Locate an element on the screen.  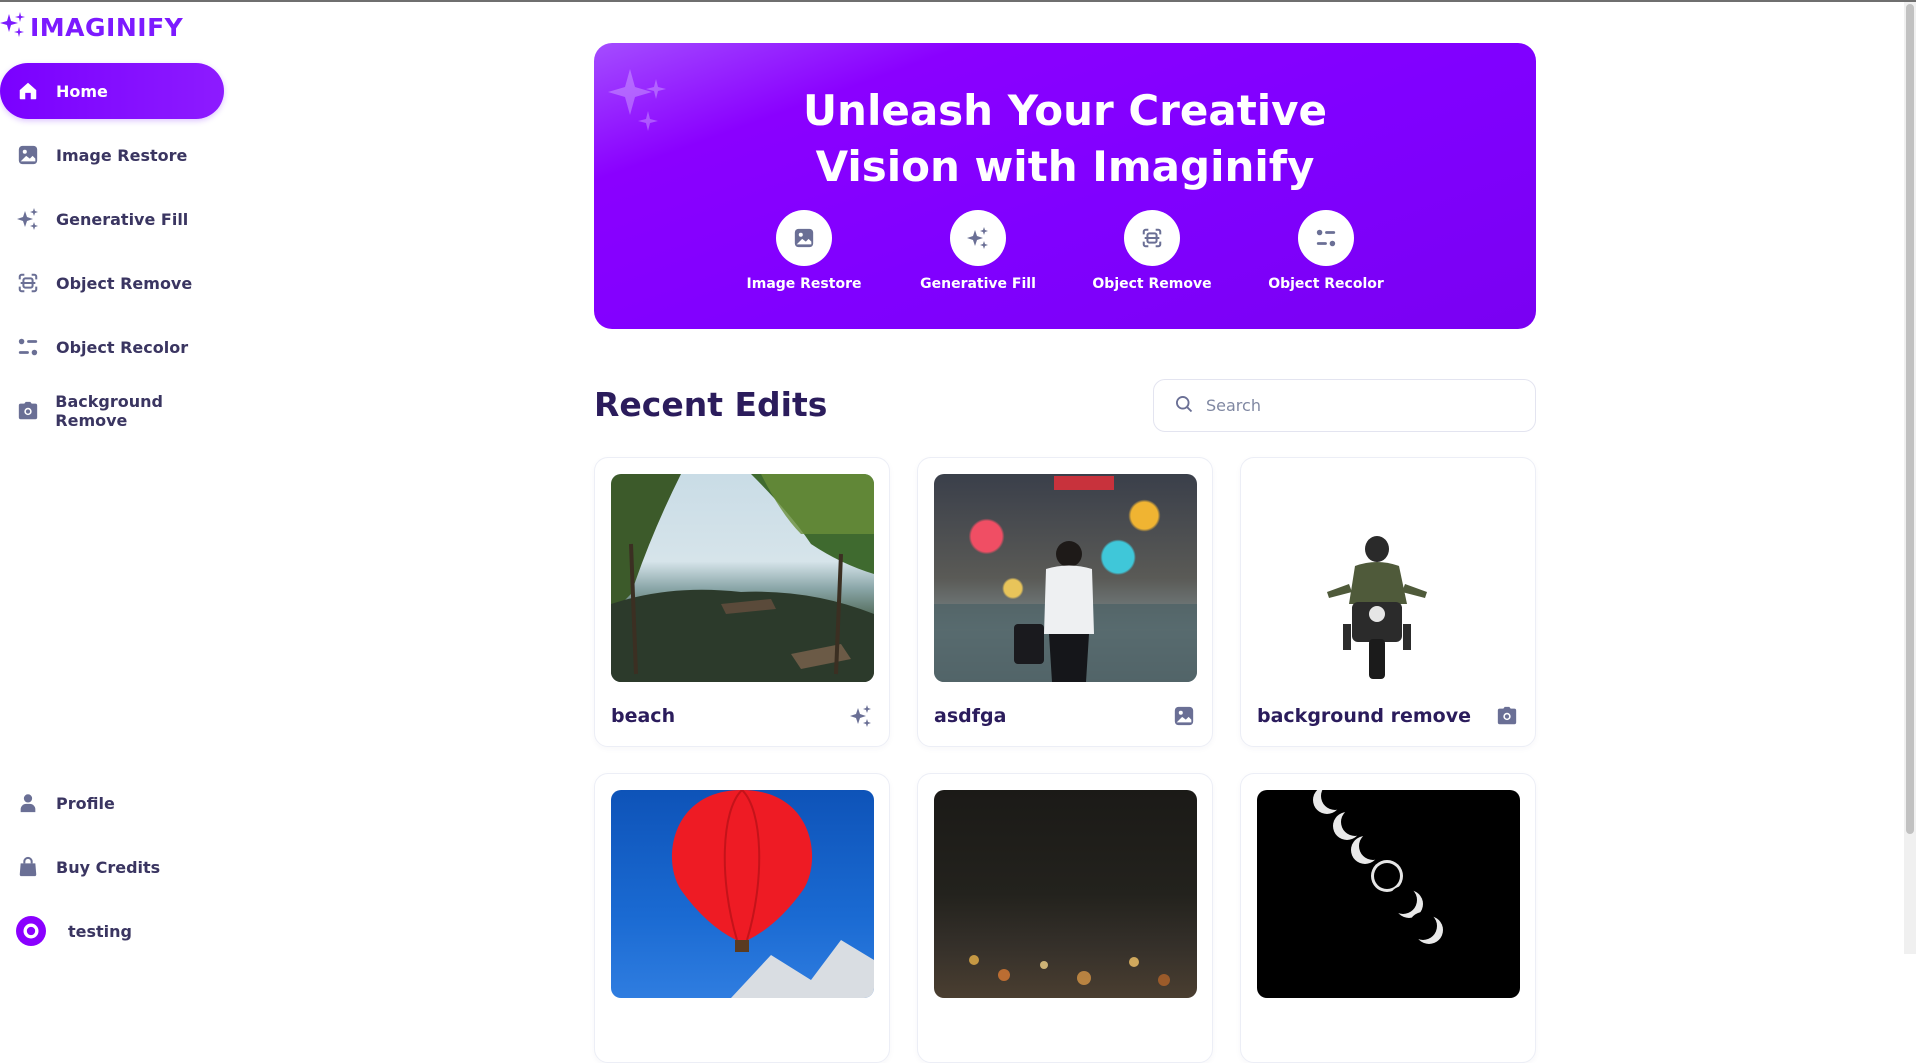
banner-action-object-recolor: Object Recolor is located at coordinates (1326, 251).